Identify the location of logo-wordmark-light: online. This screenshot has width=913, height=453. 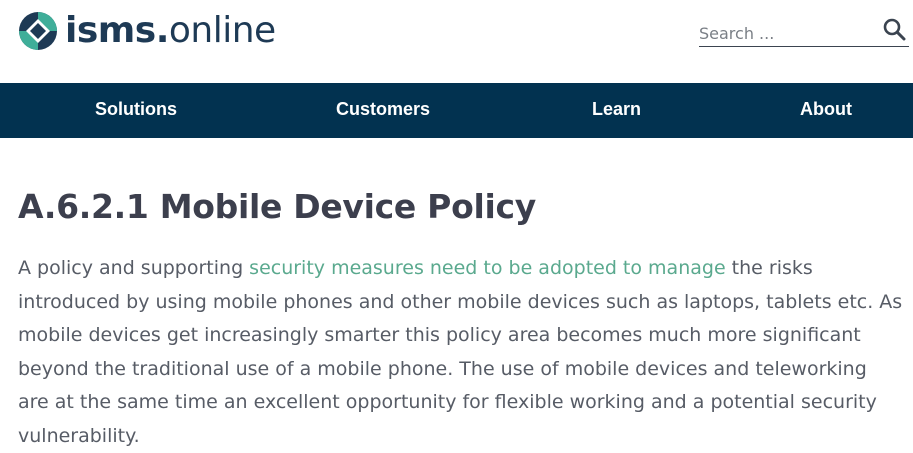
(222, 30).